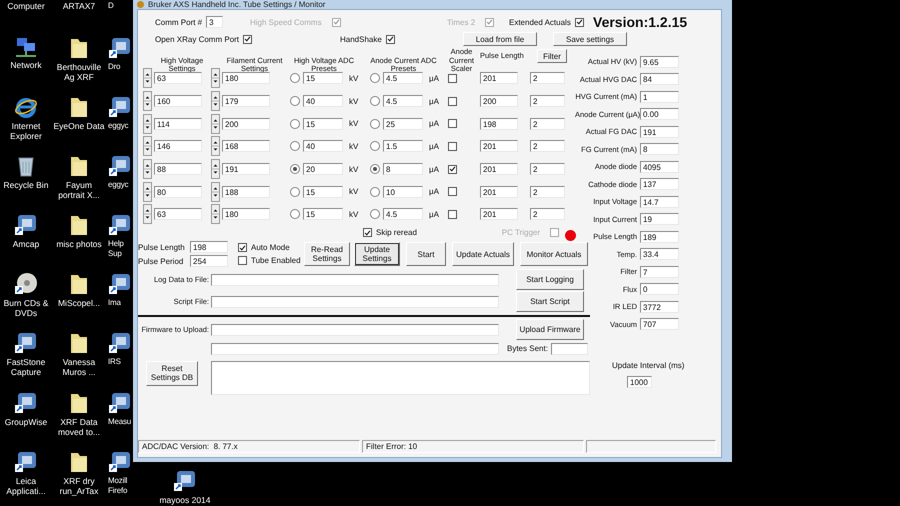  What do you see at coordinates (659, 202) in the screenshot?
I see `actual-value-field: 14.7` at bounding box center [659, 202].